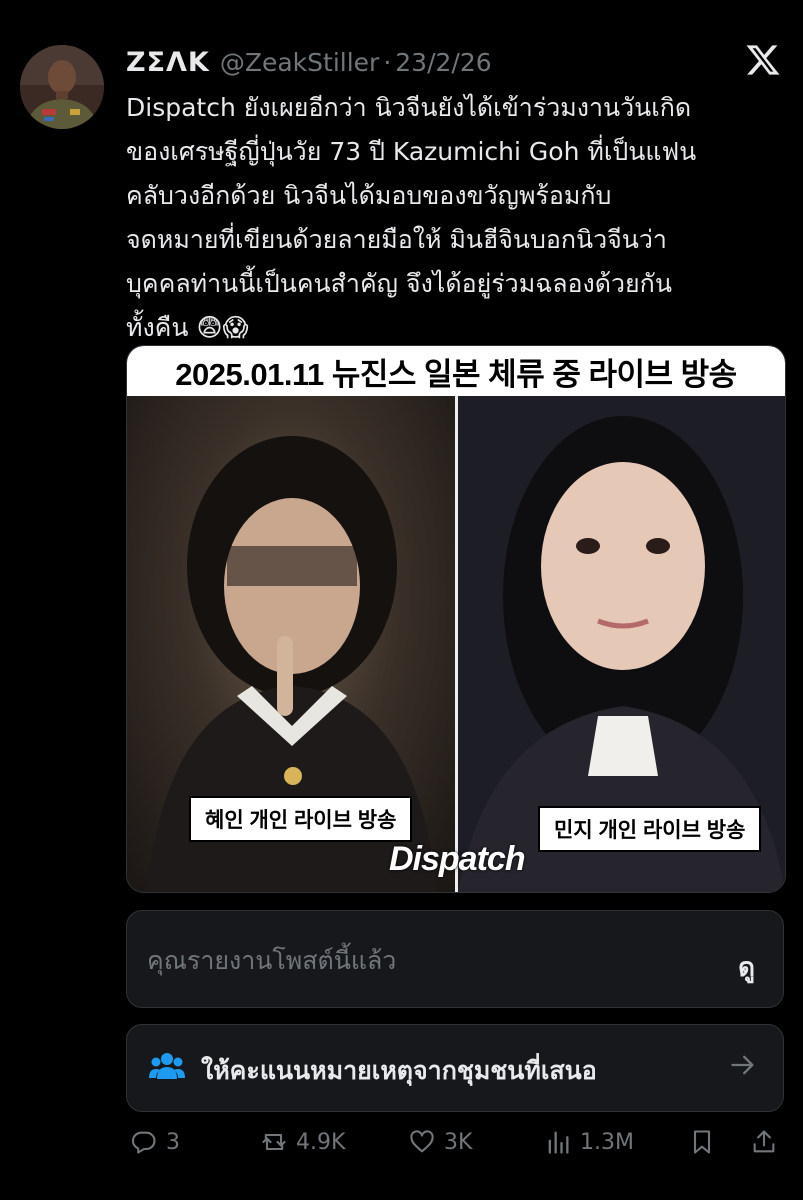  What do you see at coordinates (143, 1142) in the screenshot?
I see `reply-icon` at bounding box center [143, 1142].